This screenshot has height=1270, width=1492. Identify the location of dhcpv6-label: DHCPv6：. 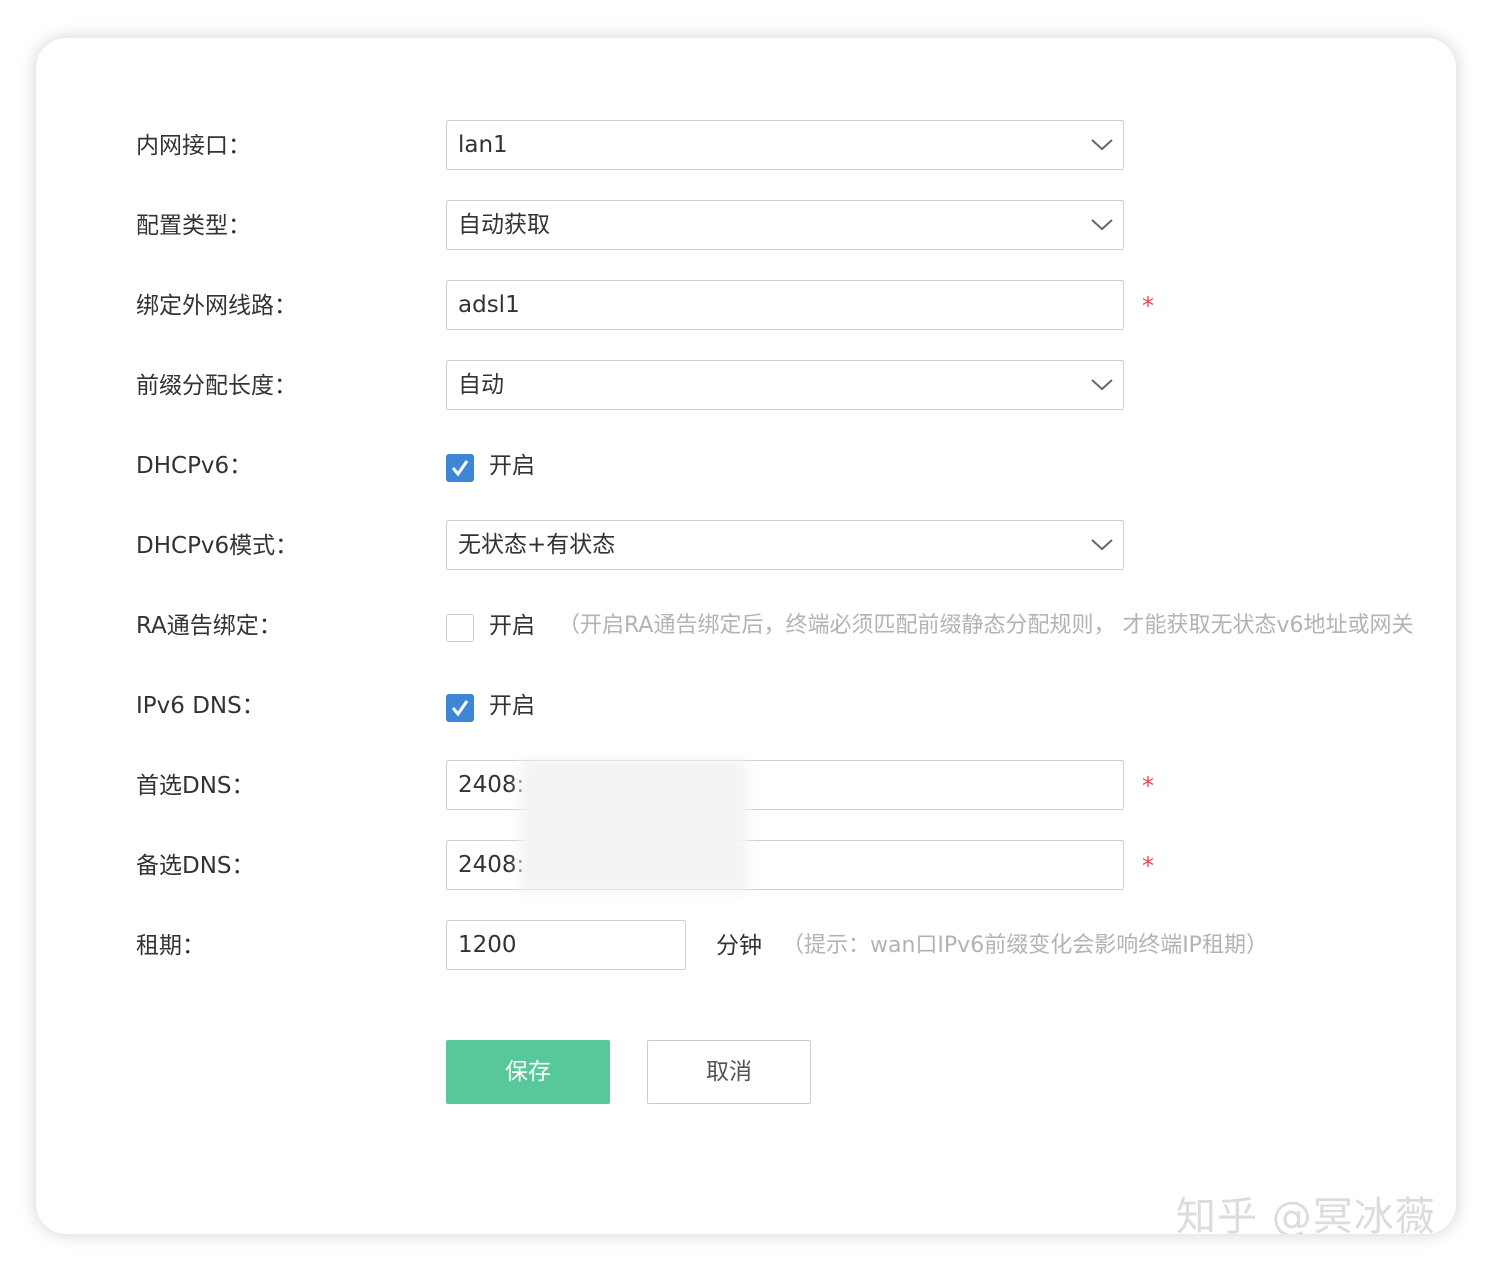
(194, 466).